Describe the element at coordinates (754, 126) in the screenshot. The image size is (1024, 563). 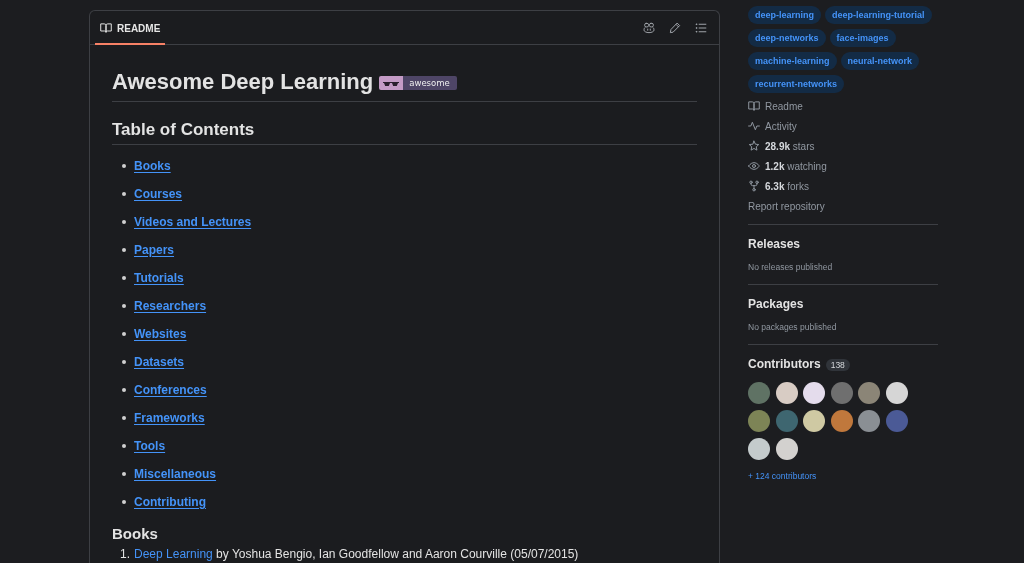
I see `pulse-icon` at that location.